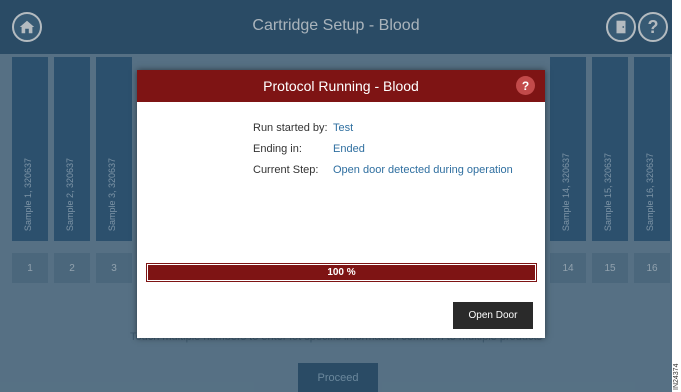 The width and height of the screenshot is (681, 392). I want to click on dialog-title: Protocol Running - Blood, so click(341, 86).